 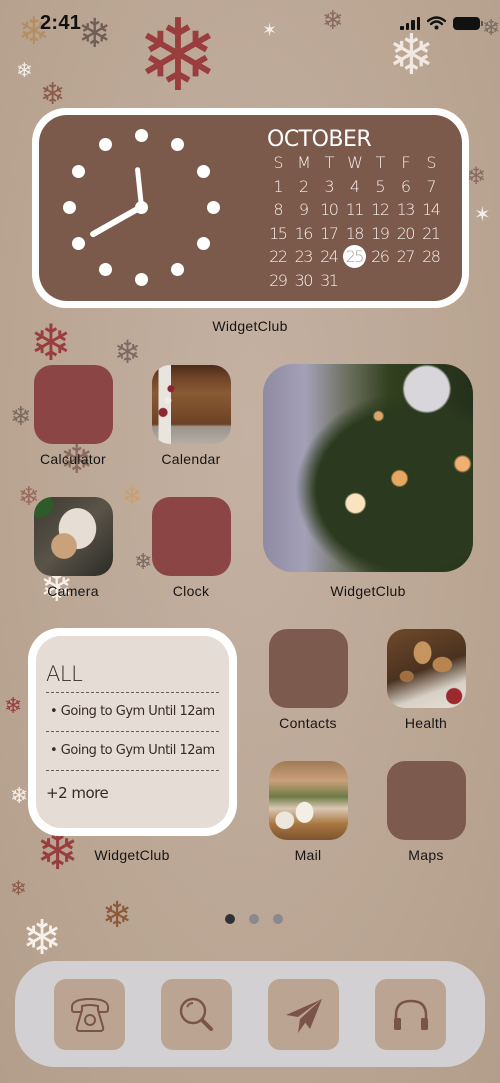 I want to click on app-icon-calendar, so click(x=191, y=404).